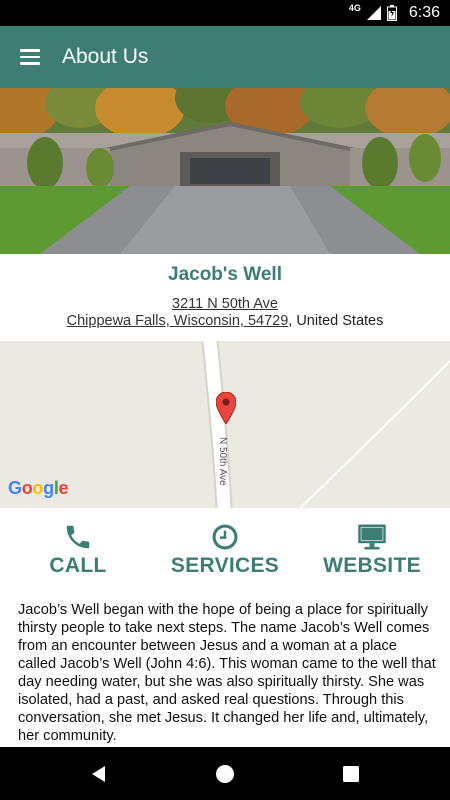 This screenshot has width=450, height=800. Describe the element at coordinates (225, 13) in the screenshot. I see `status-bar: 4G 6:36` at that location.